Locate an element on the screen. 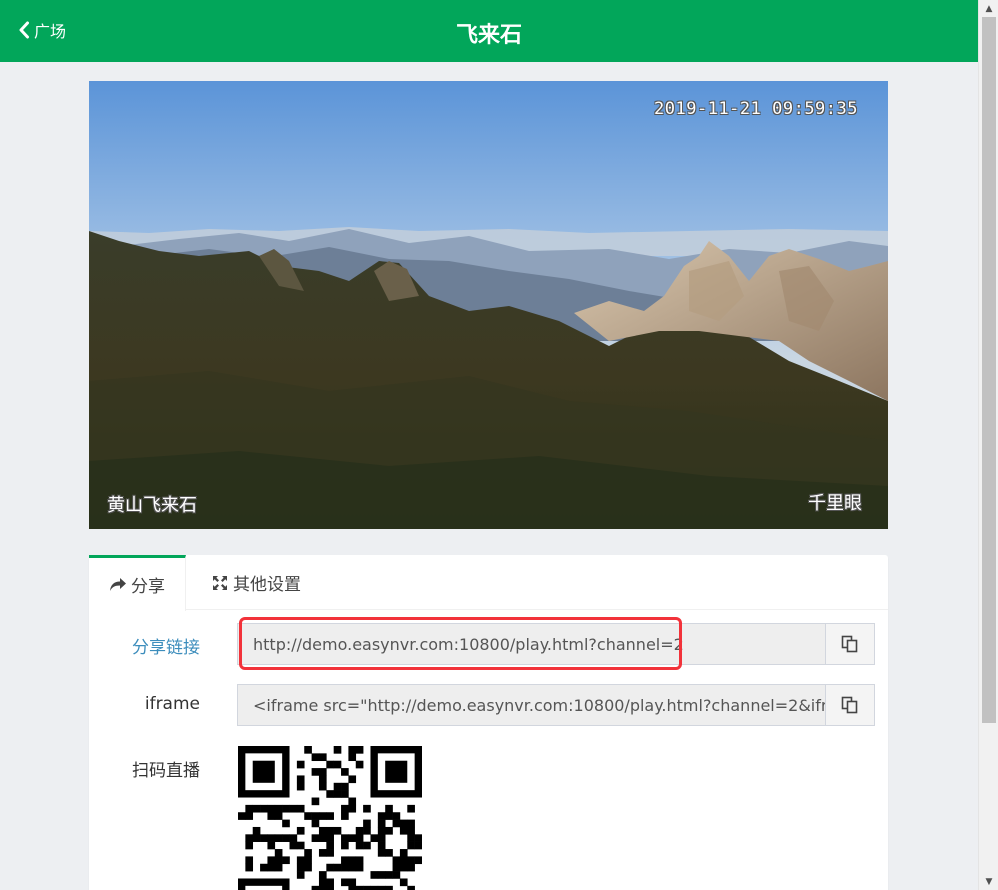 The height and width of the screenshot is (890, 998). top-bar: 广场 飞来石 is located at coordinates (489, 31).